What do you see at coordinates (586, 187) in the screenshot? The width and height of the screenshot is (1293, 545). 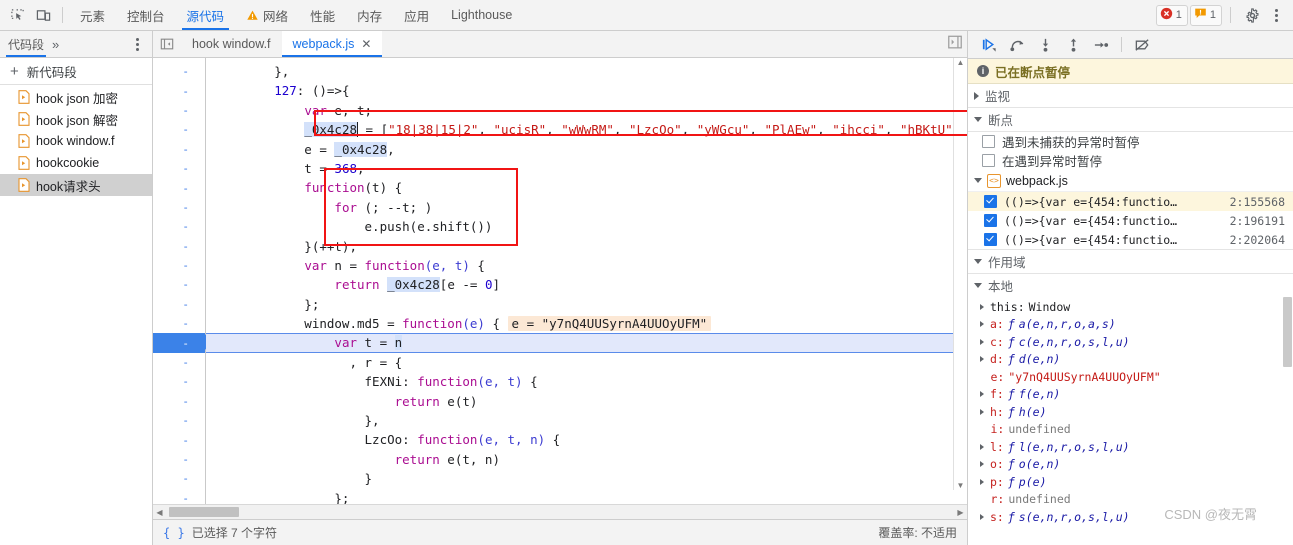 I see `code-line: function(t) {` at bounding box center [586, 187].